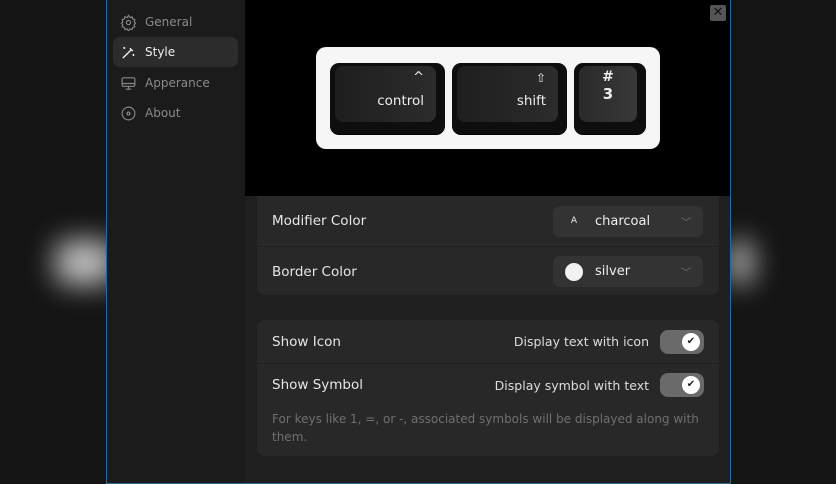 The image size is (836, 484). What do you see at coordinates (718, 13) in the screenshot?
I see `close-button: ✕` at bounding box center [718, 13].